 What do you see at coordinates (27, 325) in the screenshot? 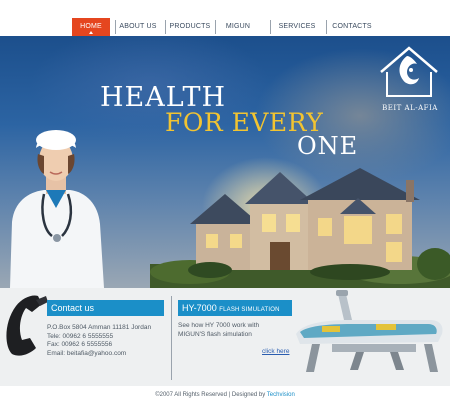
I see `telephone-icon` at bounding box center [27, 325].